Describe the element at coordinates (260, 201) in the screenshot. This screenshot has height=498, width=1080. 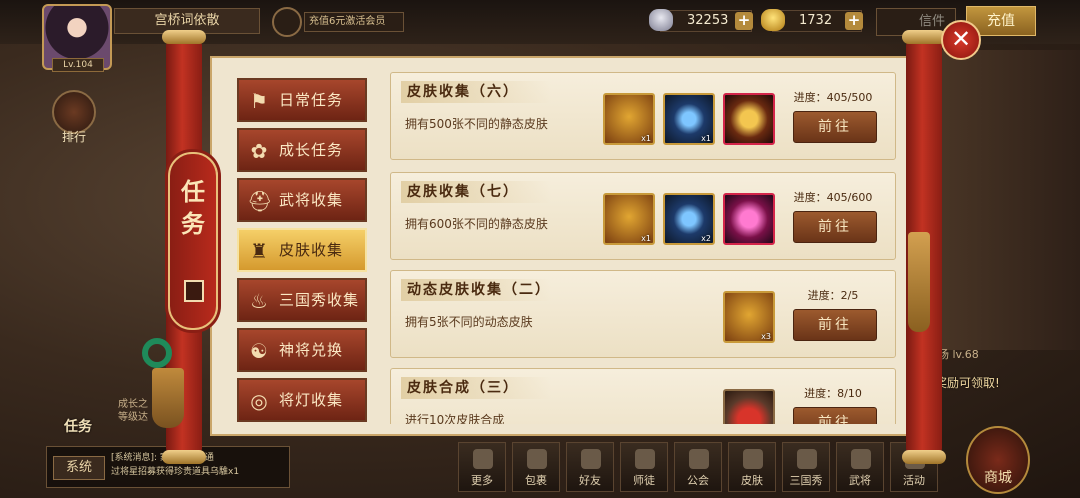
I see `helmet-icon: ⛑` at that location.